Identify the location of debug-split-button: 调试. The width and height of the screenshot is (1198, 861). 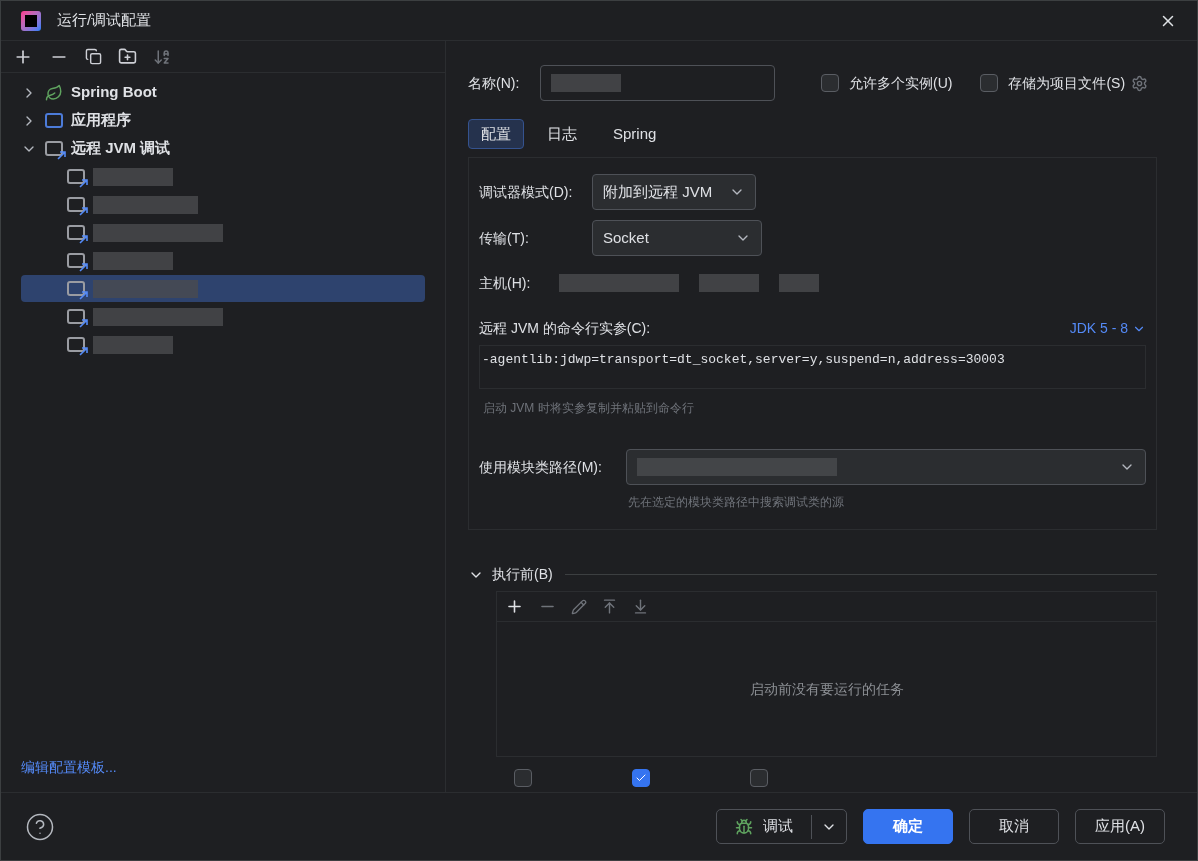
(781, 826).